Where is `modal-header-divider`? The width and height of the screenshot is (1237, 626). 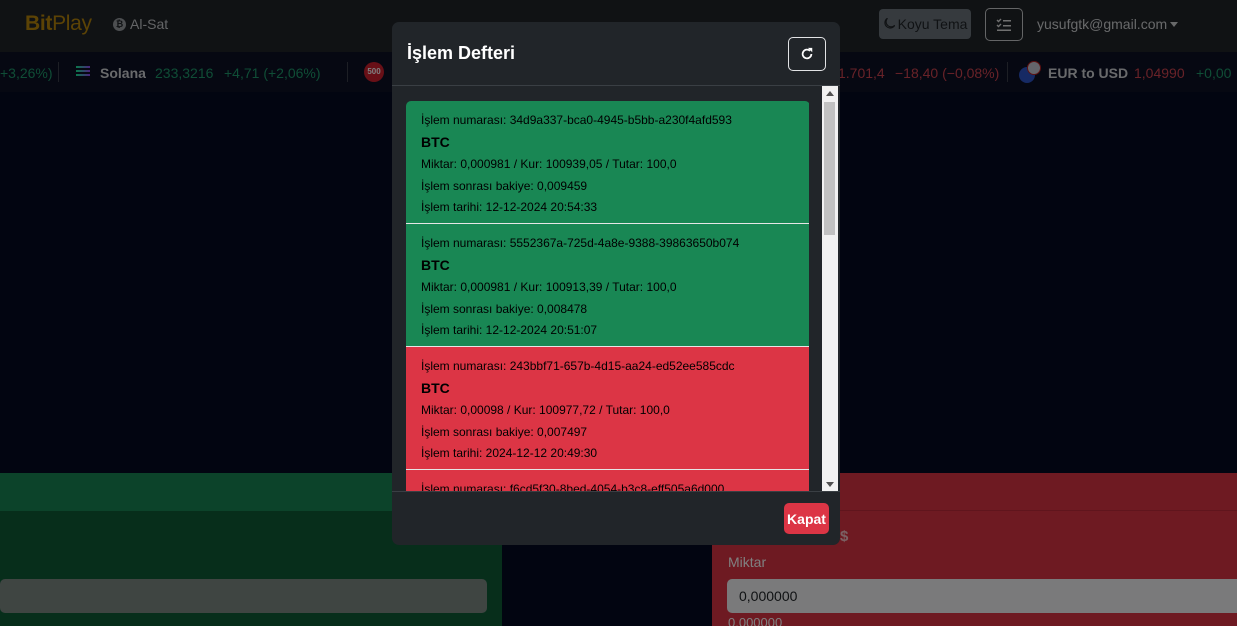 modal-header-divider is located at coordinates (616, 85).